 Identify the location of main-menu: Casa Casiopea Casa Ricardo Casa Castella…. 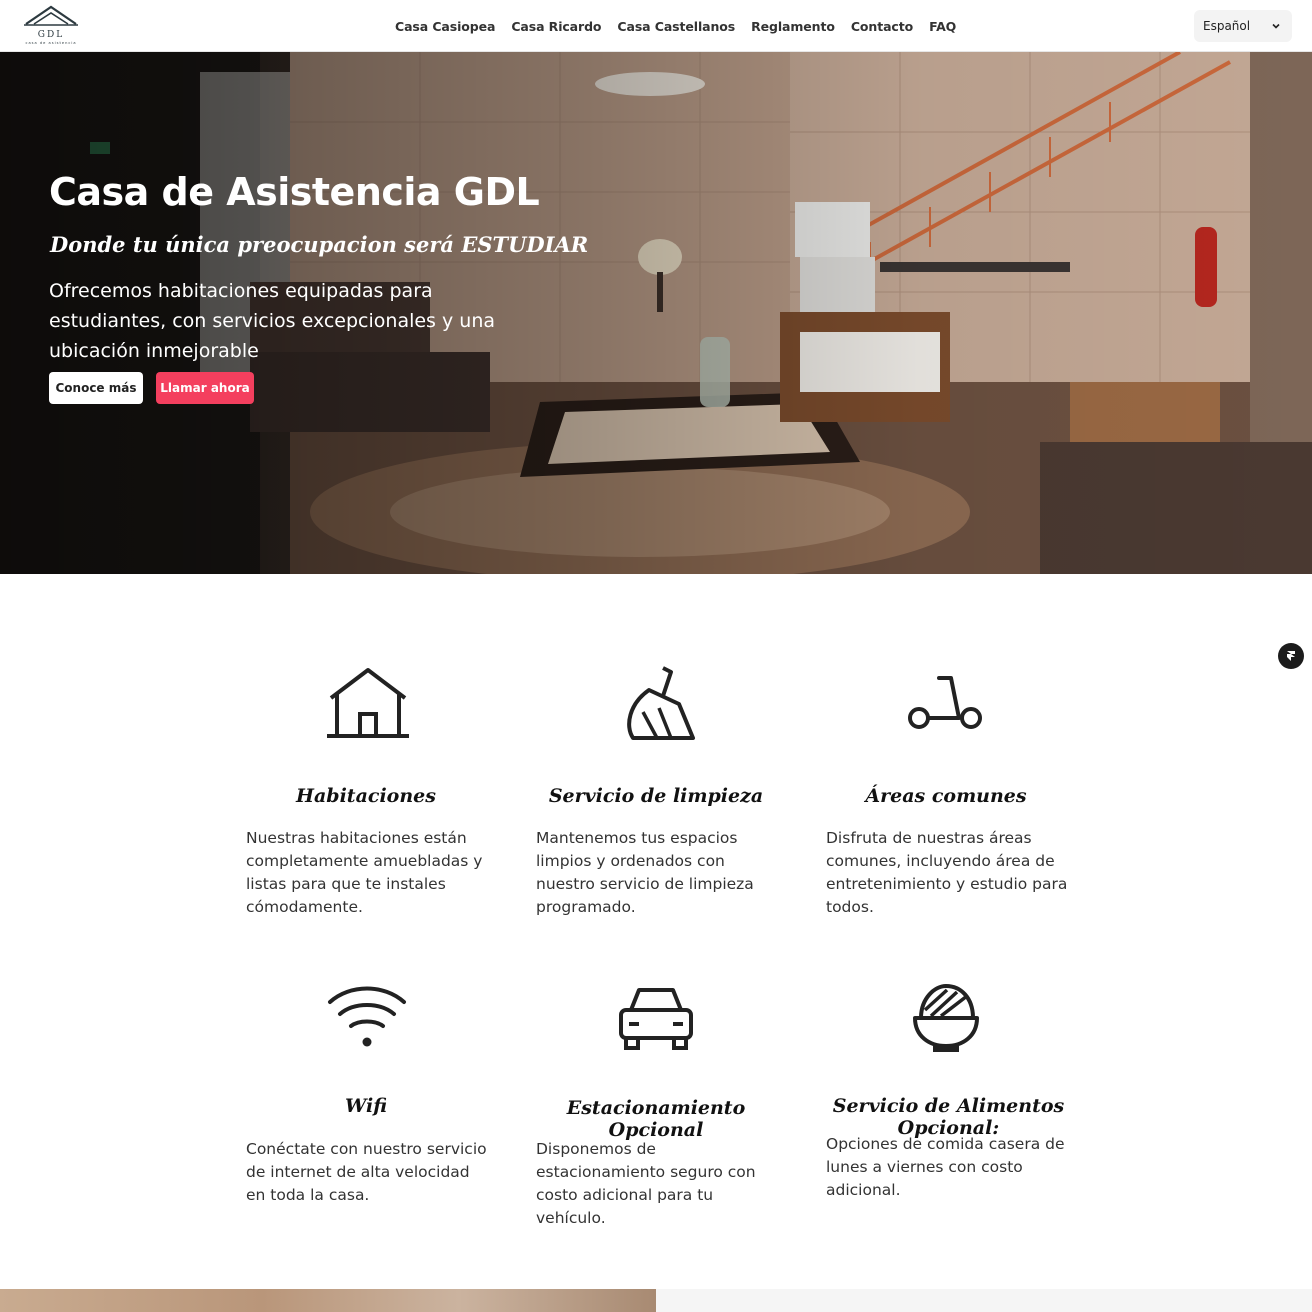
(675, 26).